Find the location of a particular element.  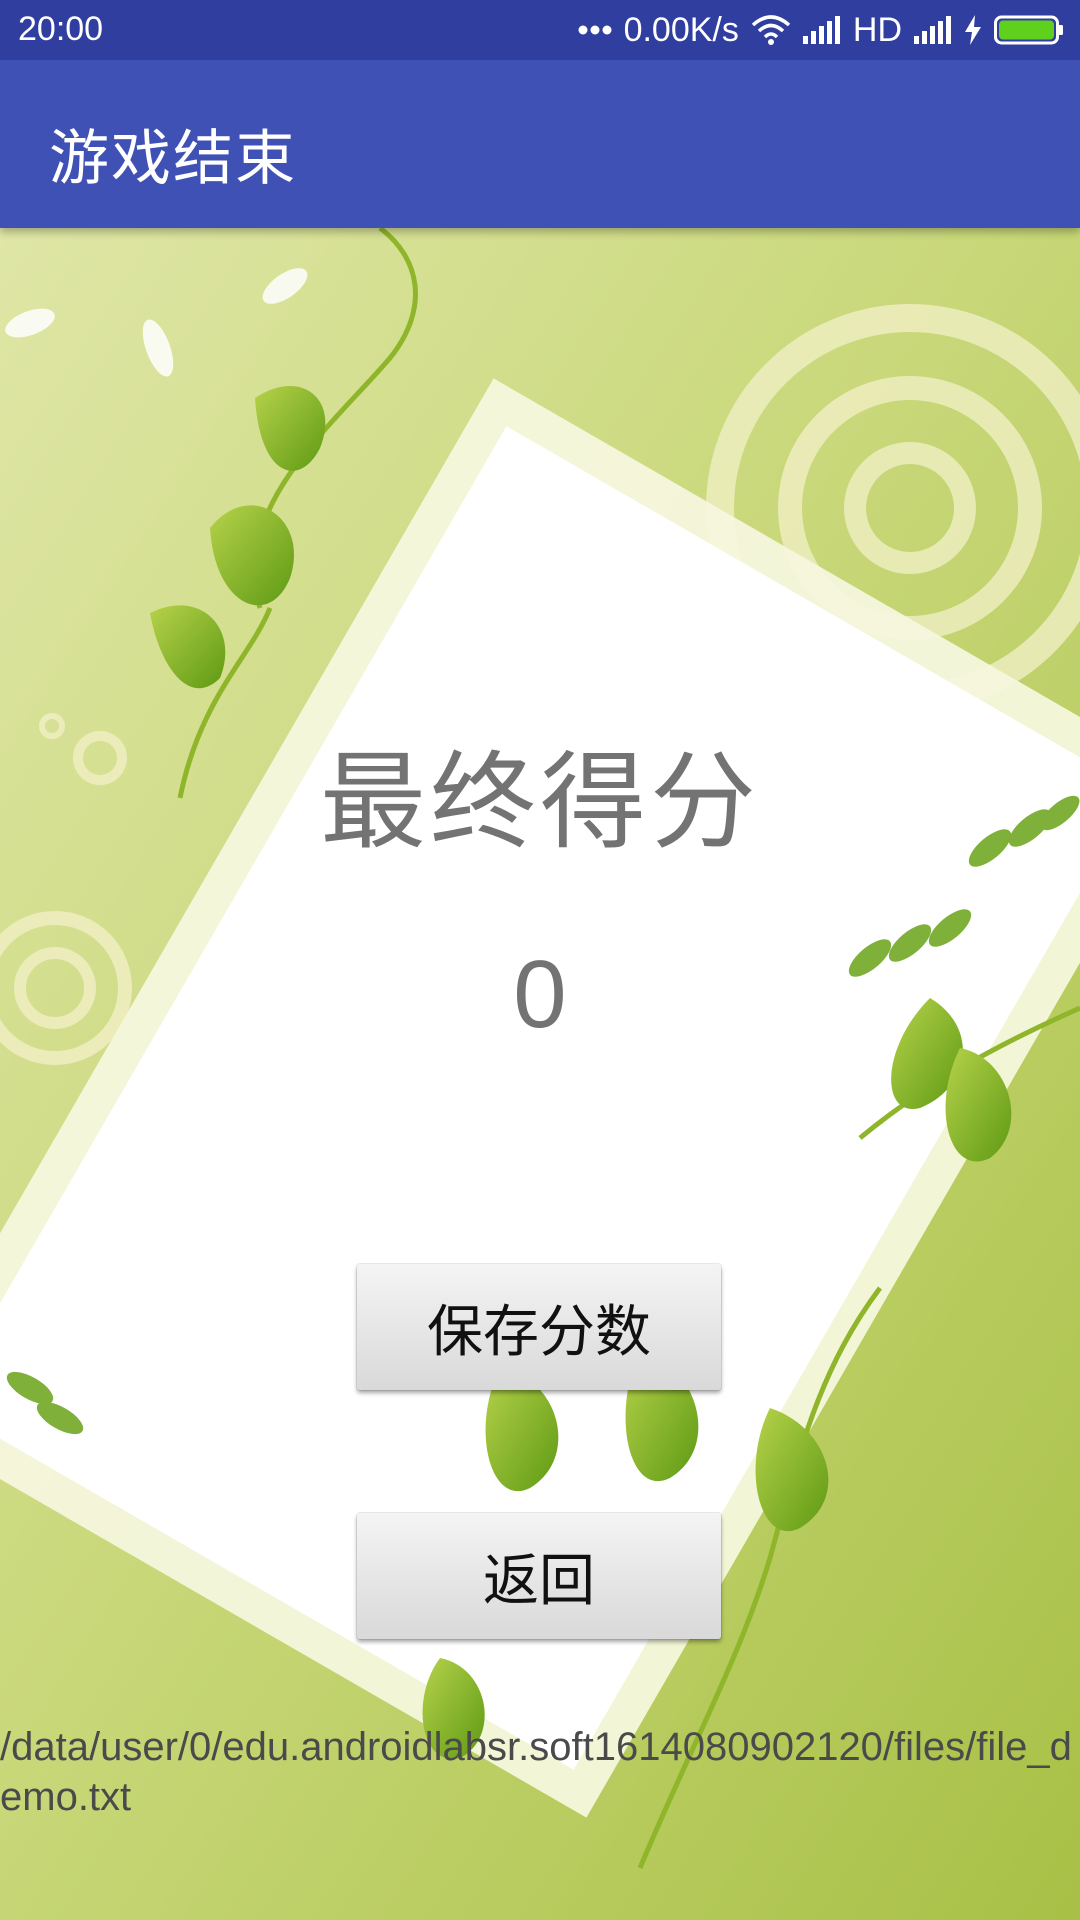

back-button: 返回 is located at coordinates (539, 1576).